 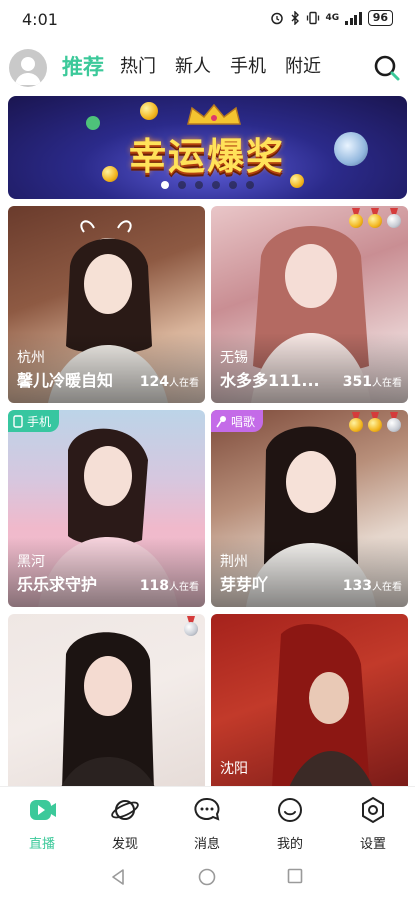 I want to click on crown-icon, so click(x=214, y=114).